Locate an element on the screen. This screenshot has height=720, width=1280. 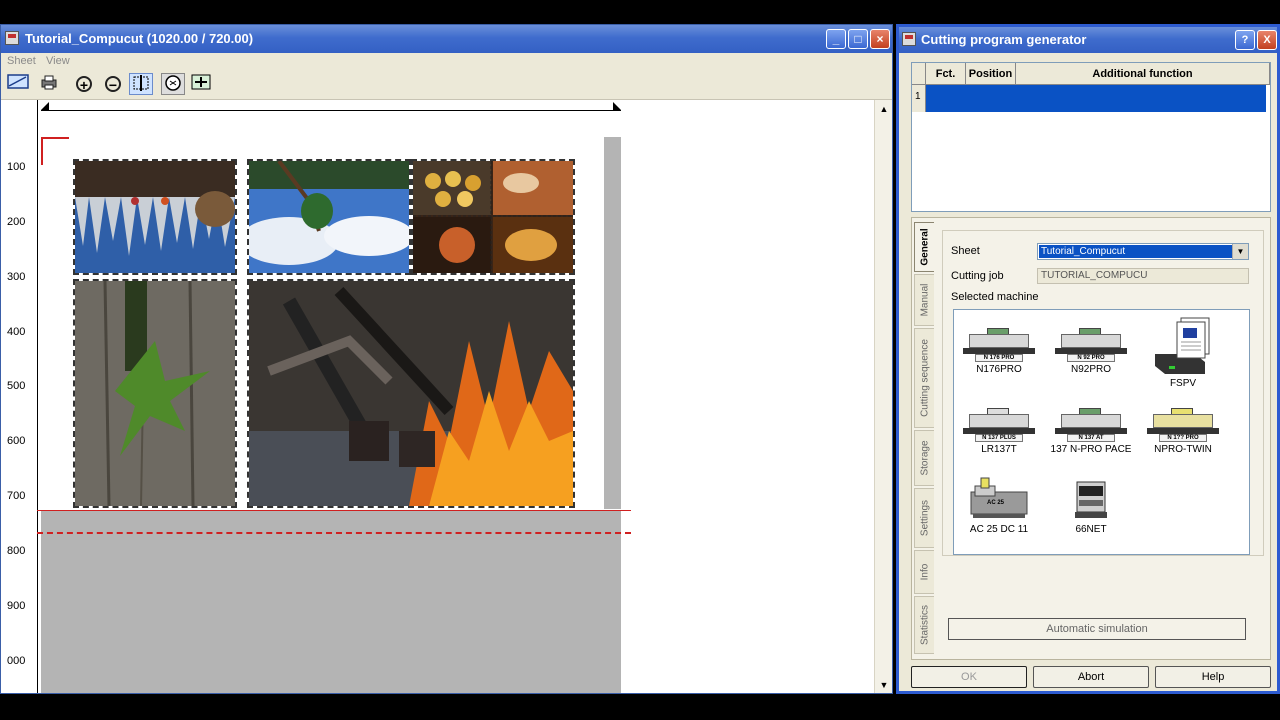
photo-sky-branch is located at coordinates (329, 217).